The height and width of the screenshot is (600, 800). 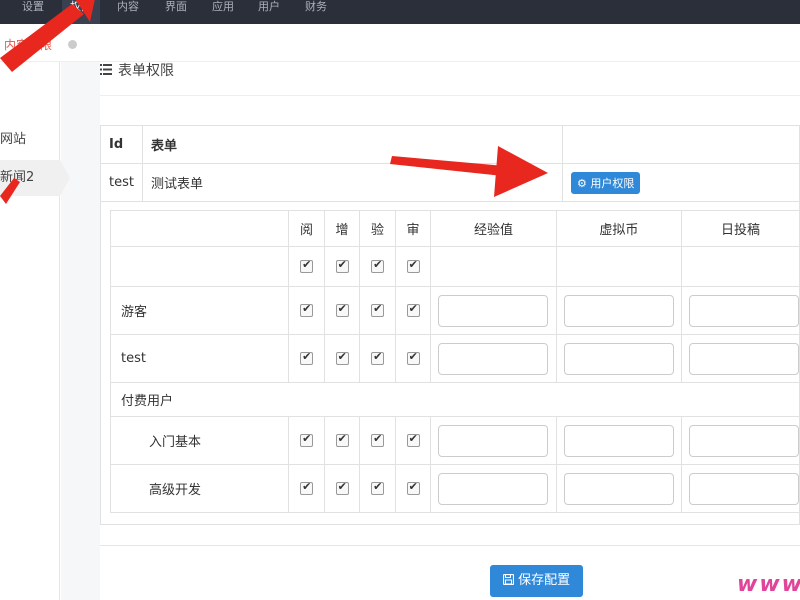 I want to click on sidebar: 网站 新闻2, so click(x=35, y=331).